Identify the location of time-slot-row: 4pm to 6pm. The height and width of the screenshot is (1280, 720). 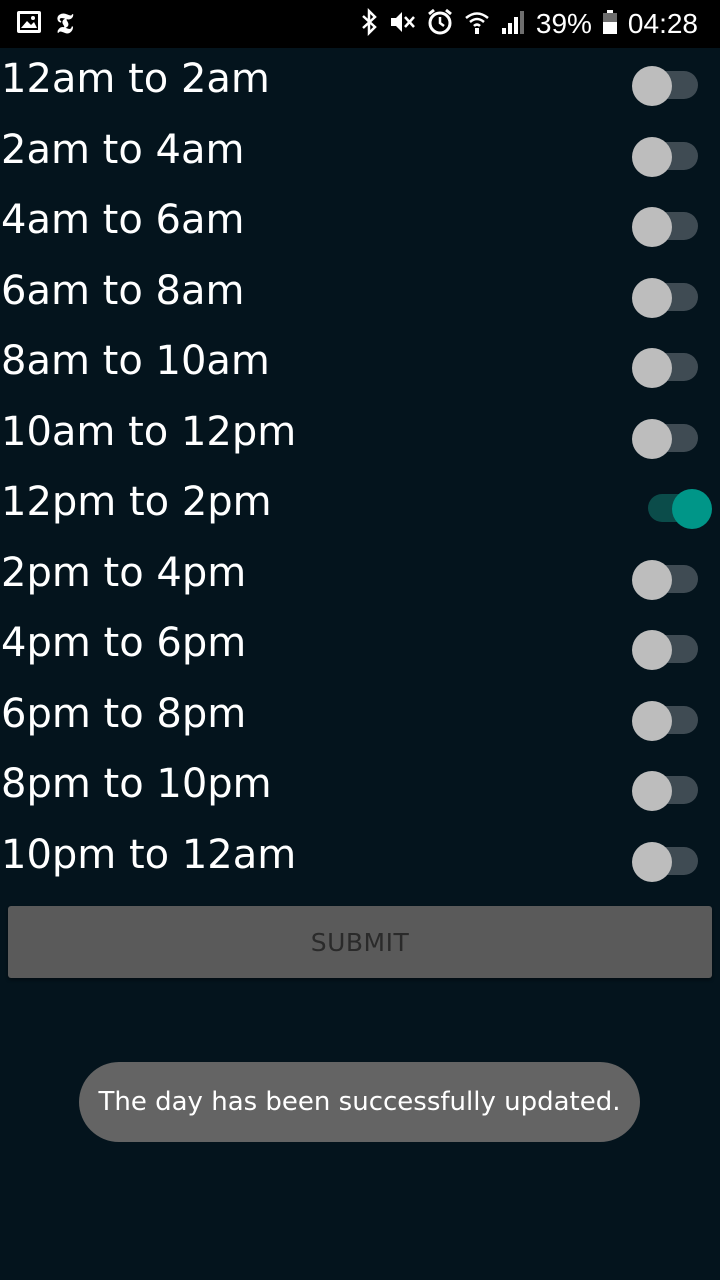
(360, 643).